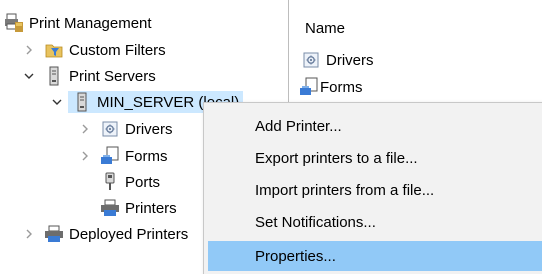  Describe the element at coordinates (54, 50) in the screenshot. I see `filter-folder-icon` at that location.